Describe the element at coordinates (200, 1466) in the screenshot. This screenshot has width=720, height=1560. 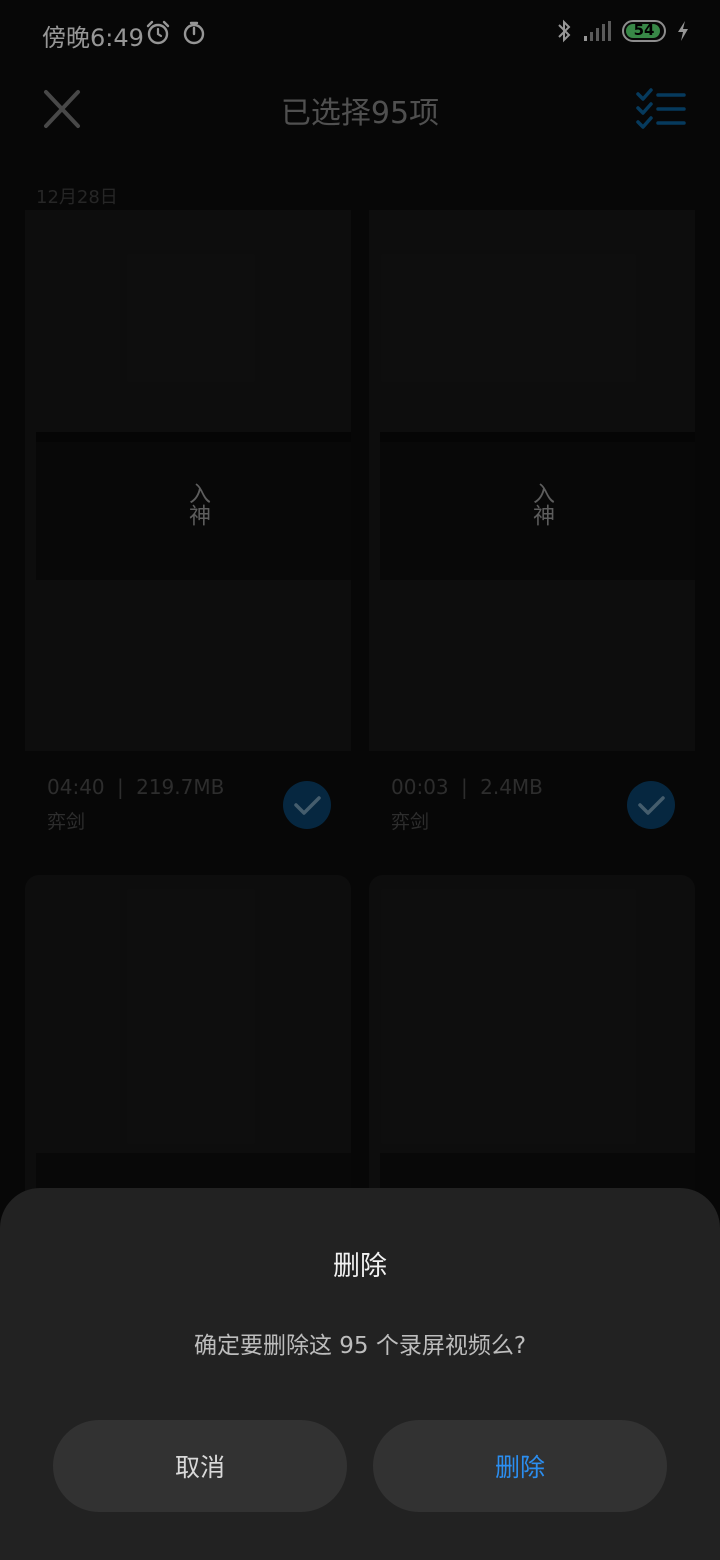
I see `cancel-button: 取消` at that location.